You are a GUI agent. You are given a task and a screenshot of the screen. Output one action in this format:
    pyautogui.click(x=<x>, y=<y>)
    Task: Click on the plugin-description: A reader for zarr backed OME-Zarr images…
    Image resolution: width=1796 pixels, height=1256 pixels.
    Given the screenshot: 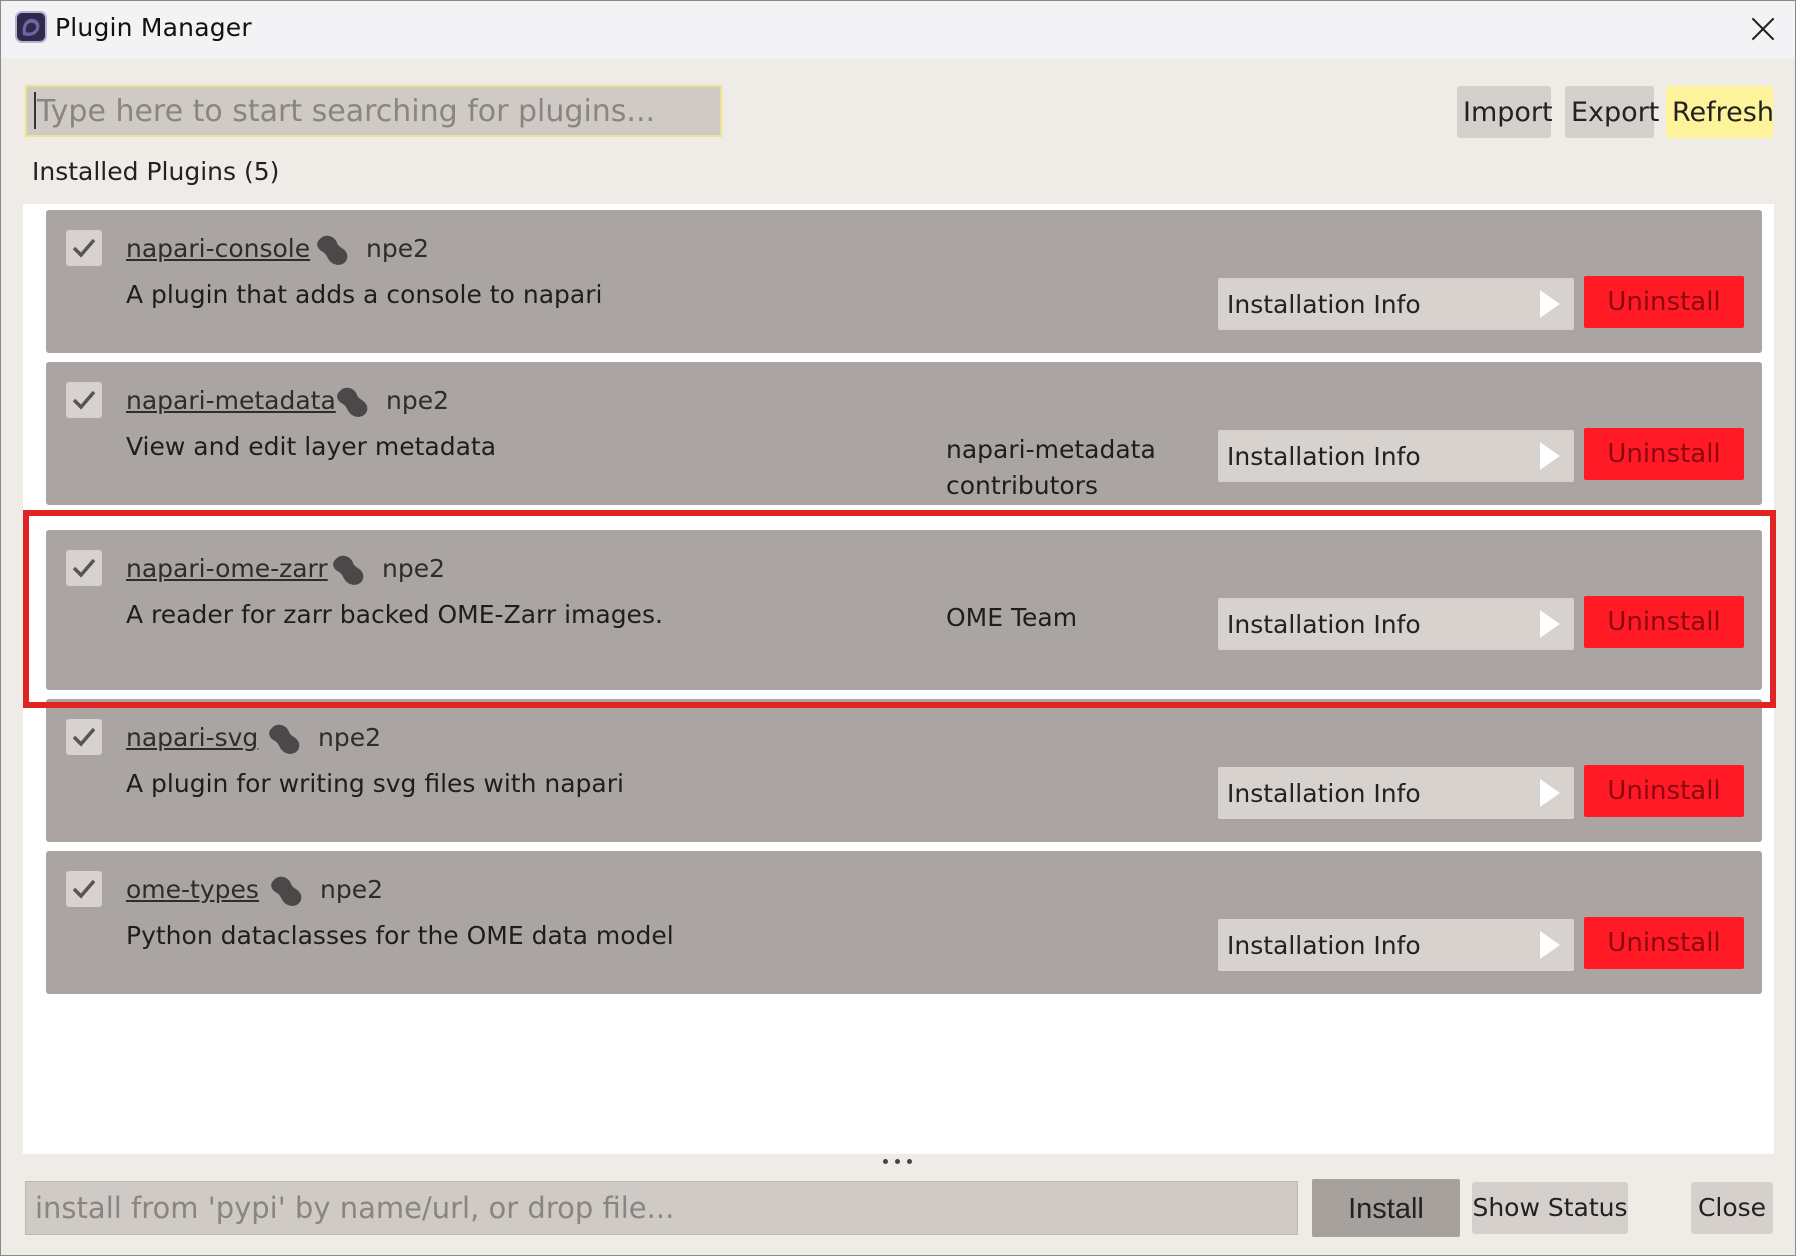 What is the action you would take?
    pyautogui.click(x=394, y=614)
    